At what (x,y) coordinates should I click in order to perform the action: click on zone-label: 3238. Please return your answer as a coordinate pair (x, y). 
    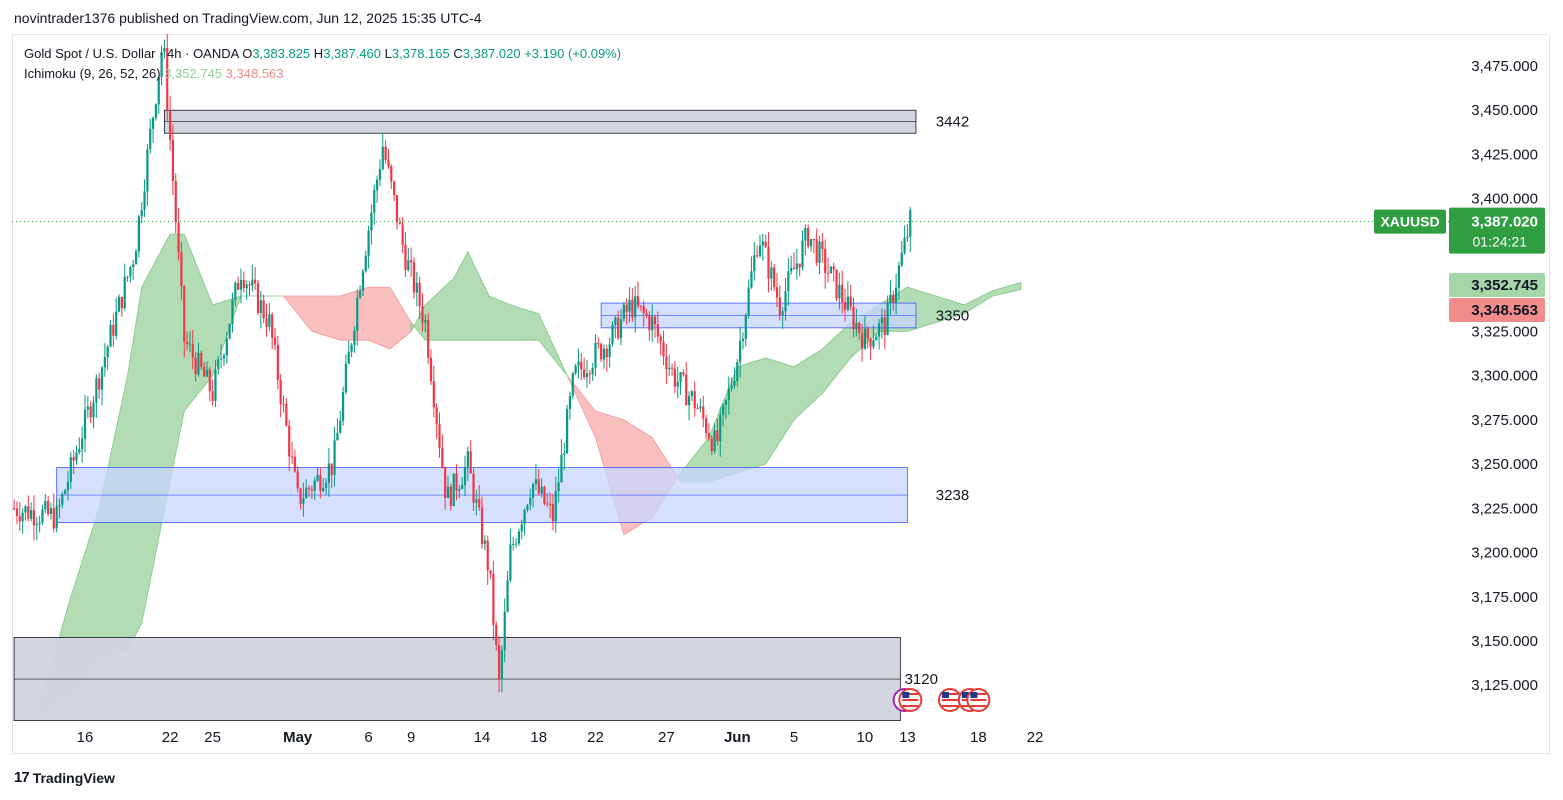
    Looking at the image, I should click on (952, 495).